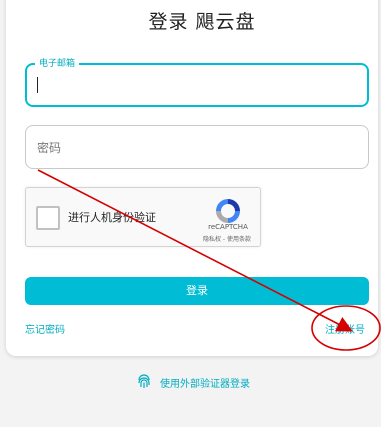  Describe the element at coordinates (227, 238) in the screenshot. I see `recaptcha-links: 隐私权 - 使用条款` at that location.